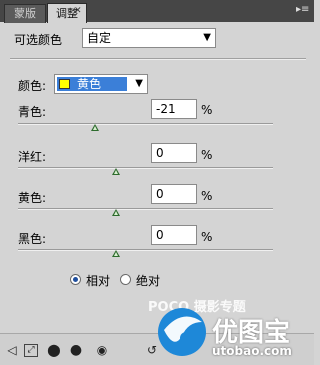 The height and width of the screenshot is (365, 320). Describe the element at coordinates (125, 279) in the screenshot. I see `radio-absolute` at that location.